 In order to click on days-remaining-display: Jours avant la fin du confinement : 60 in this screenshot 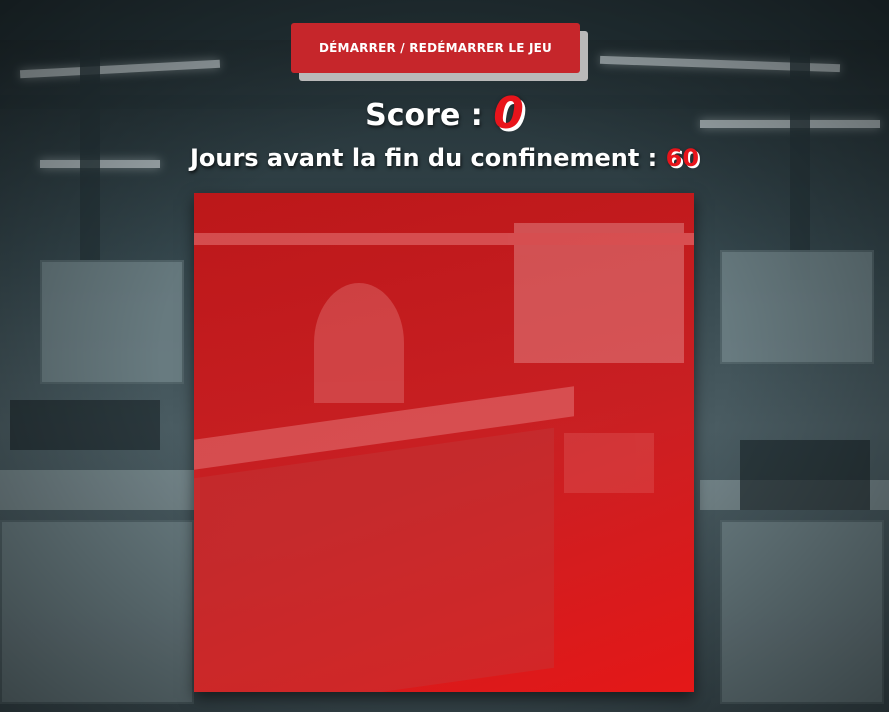, I will do `click(444, 158)`.